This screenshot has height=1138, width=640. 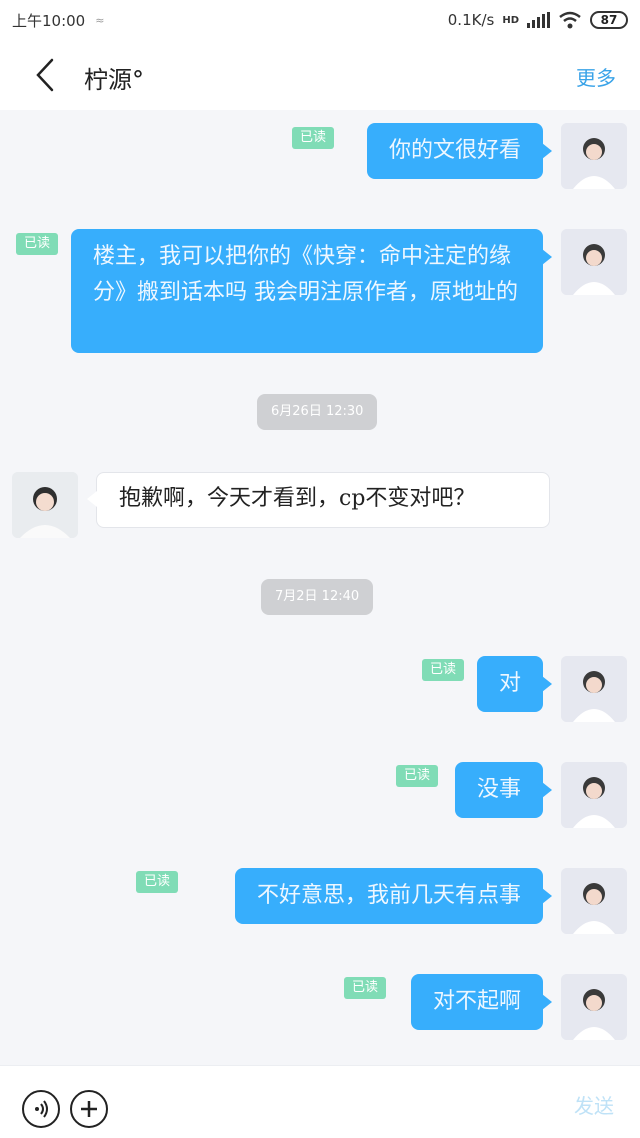 I want to click on message-bubble-outgoing: 没事, so click(x=503, y=790).